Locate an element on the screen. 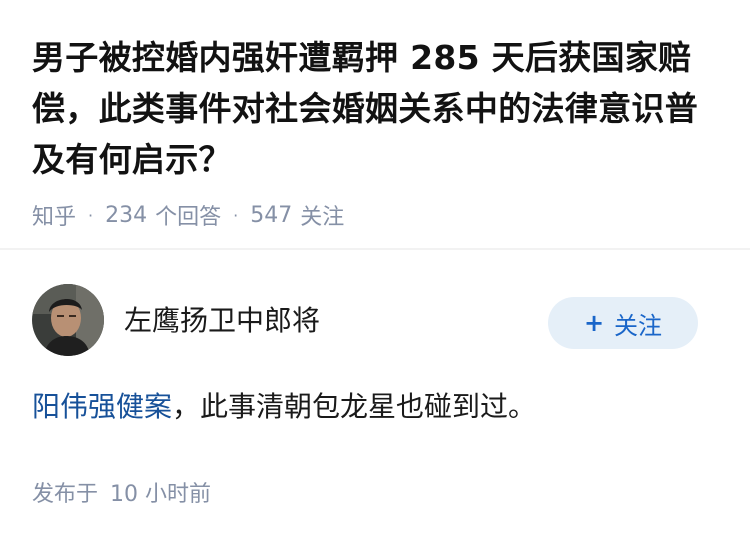 Image resolution: width=750 pixels, height=534 pixels. author-row: 左鹰扬卫中郎将 + 关注 is located at coordinates (375, 320).